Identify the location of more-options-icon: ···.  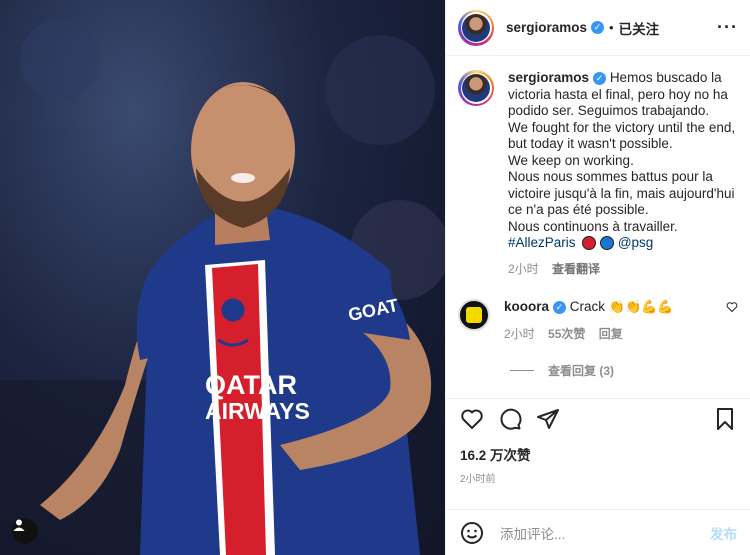
(727, 27).